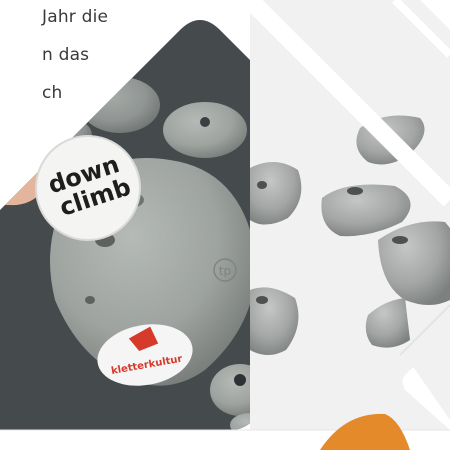 This screenshot has width=450, height=450. Describe the element at coordinates (225, 271) in the screenshot. I see `svg-text: tp` at that location.